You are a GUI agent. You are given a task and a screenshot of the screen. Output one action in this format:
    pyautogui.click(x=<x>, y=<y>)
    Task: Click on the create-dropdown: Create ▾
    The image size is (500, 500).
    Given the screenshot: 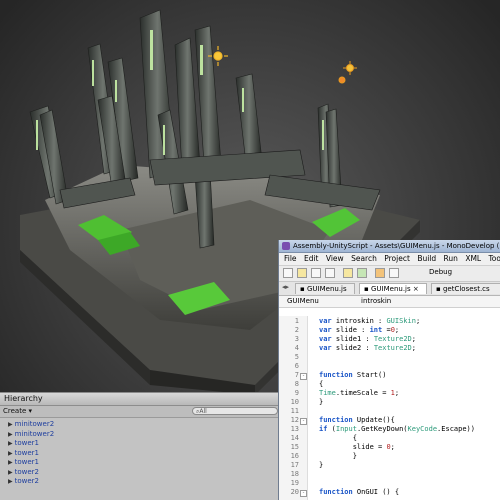 What is the action you would take?
    pyautogui.click(x=17, y=411)
    